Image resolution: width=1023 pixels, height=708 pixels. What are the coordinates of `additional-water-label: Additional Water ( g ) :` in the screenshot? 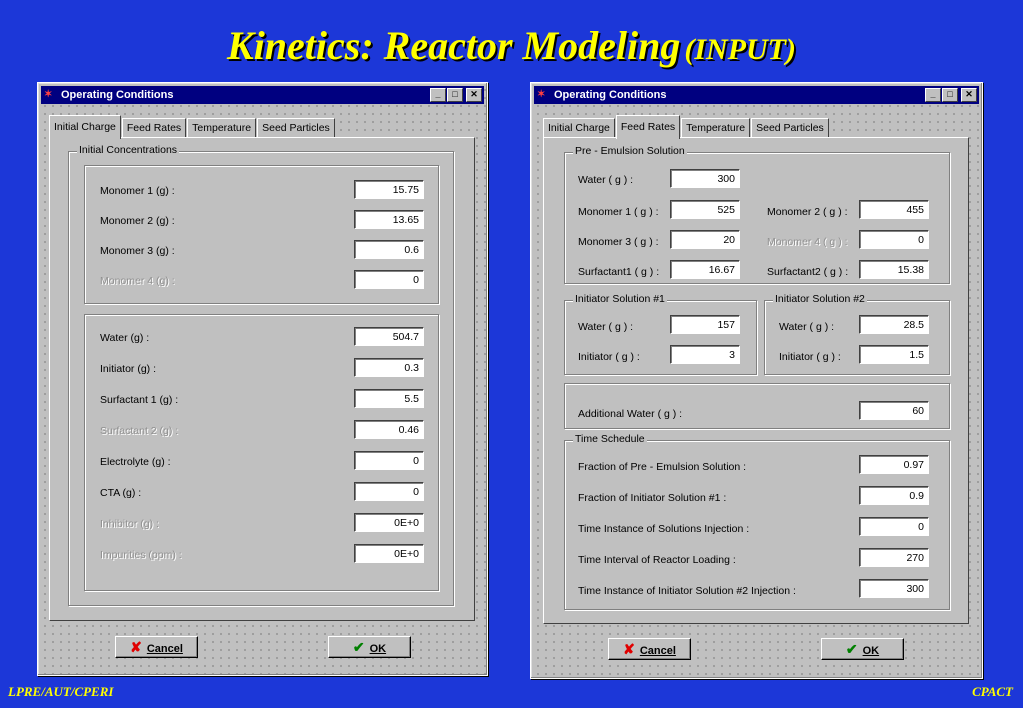 It's located at (630, 414).